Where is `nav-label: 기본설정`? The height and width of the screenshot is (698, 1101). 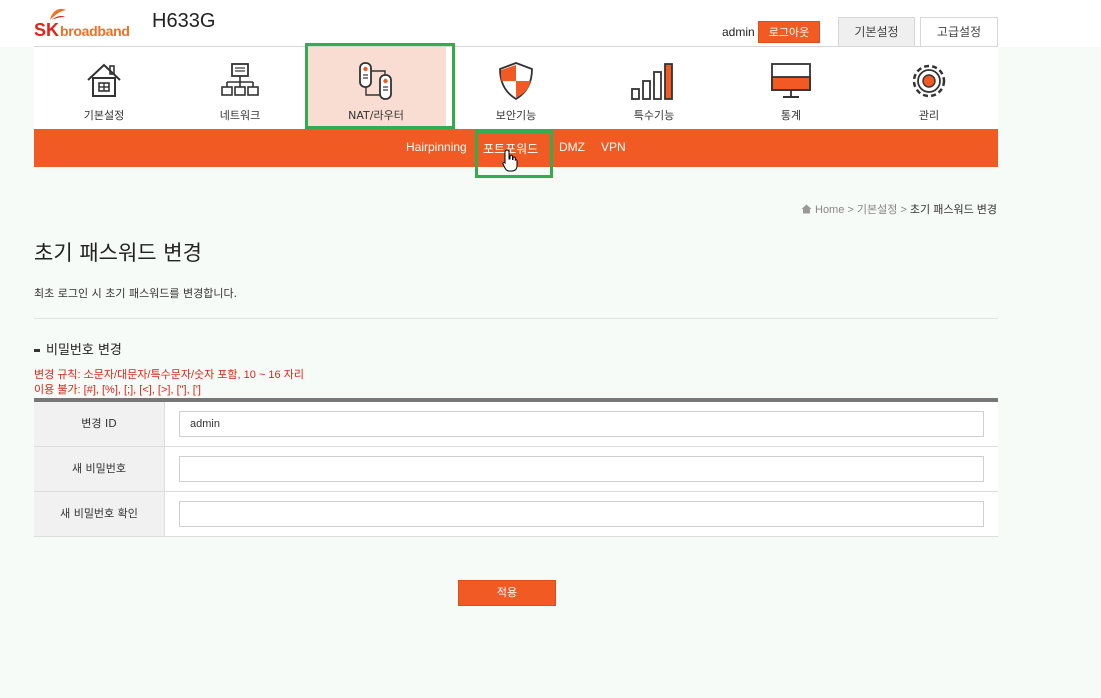 nav-label: 기본설정 is located at coordinates (104, 115).